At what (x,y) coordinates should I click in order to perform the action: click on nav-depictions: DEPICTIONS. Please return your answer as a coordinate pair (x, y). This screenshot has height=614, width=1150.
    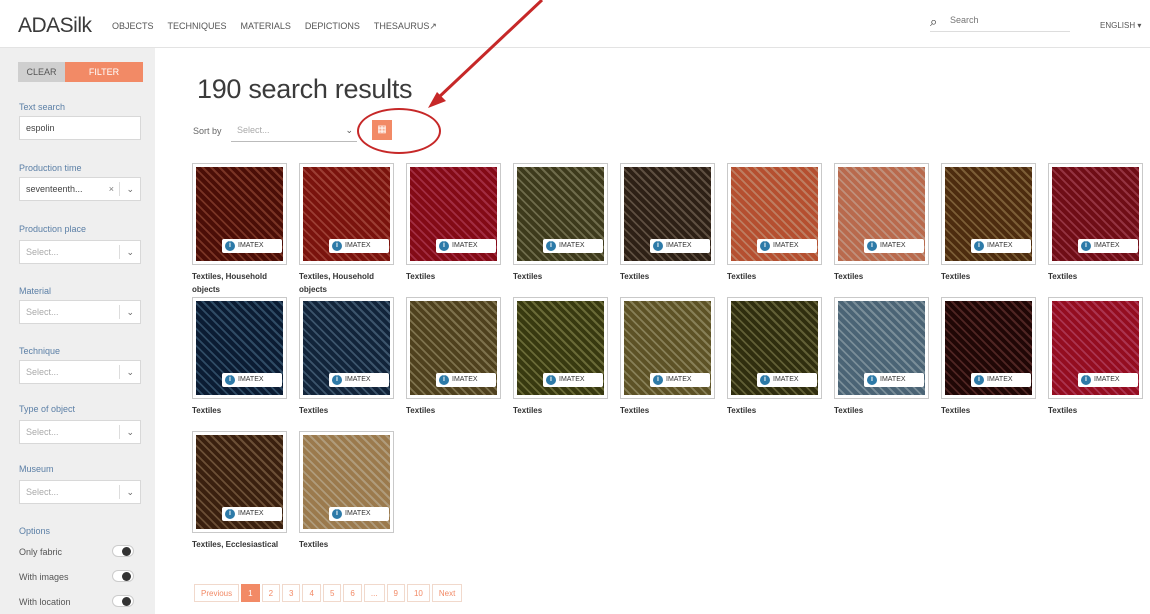
    Looking at the image, I should click on (332, 26).